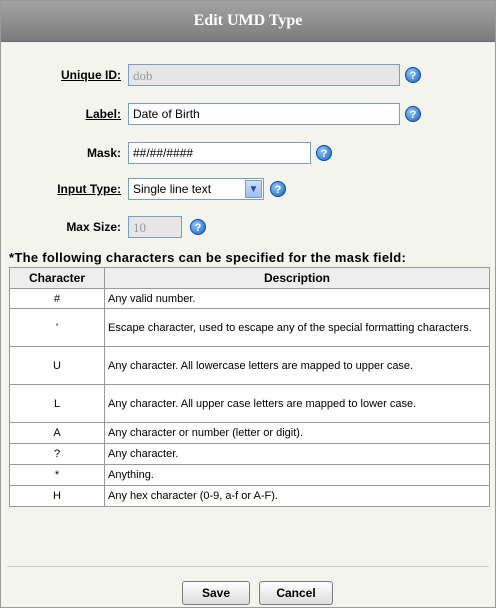 This screenshot has height=608, width=496. I want to click on dialog-title: Edit UMD Type, so click(248, 20).